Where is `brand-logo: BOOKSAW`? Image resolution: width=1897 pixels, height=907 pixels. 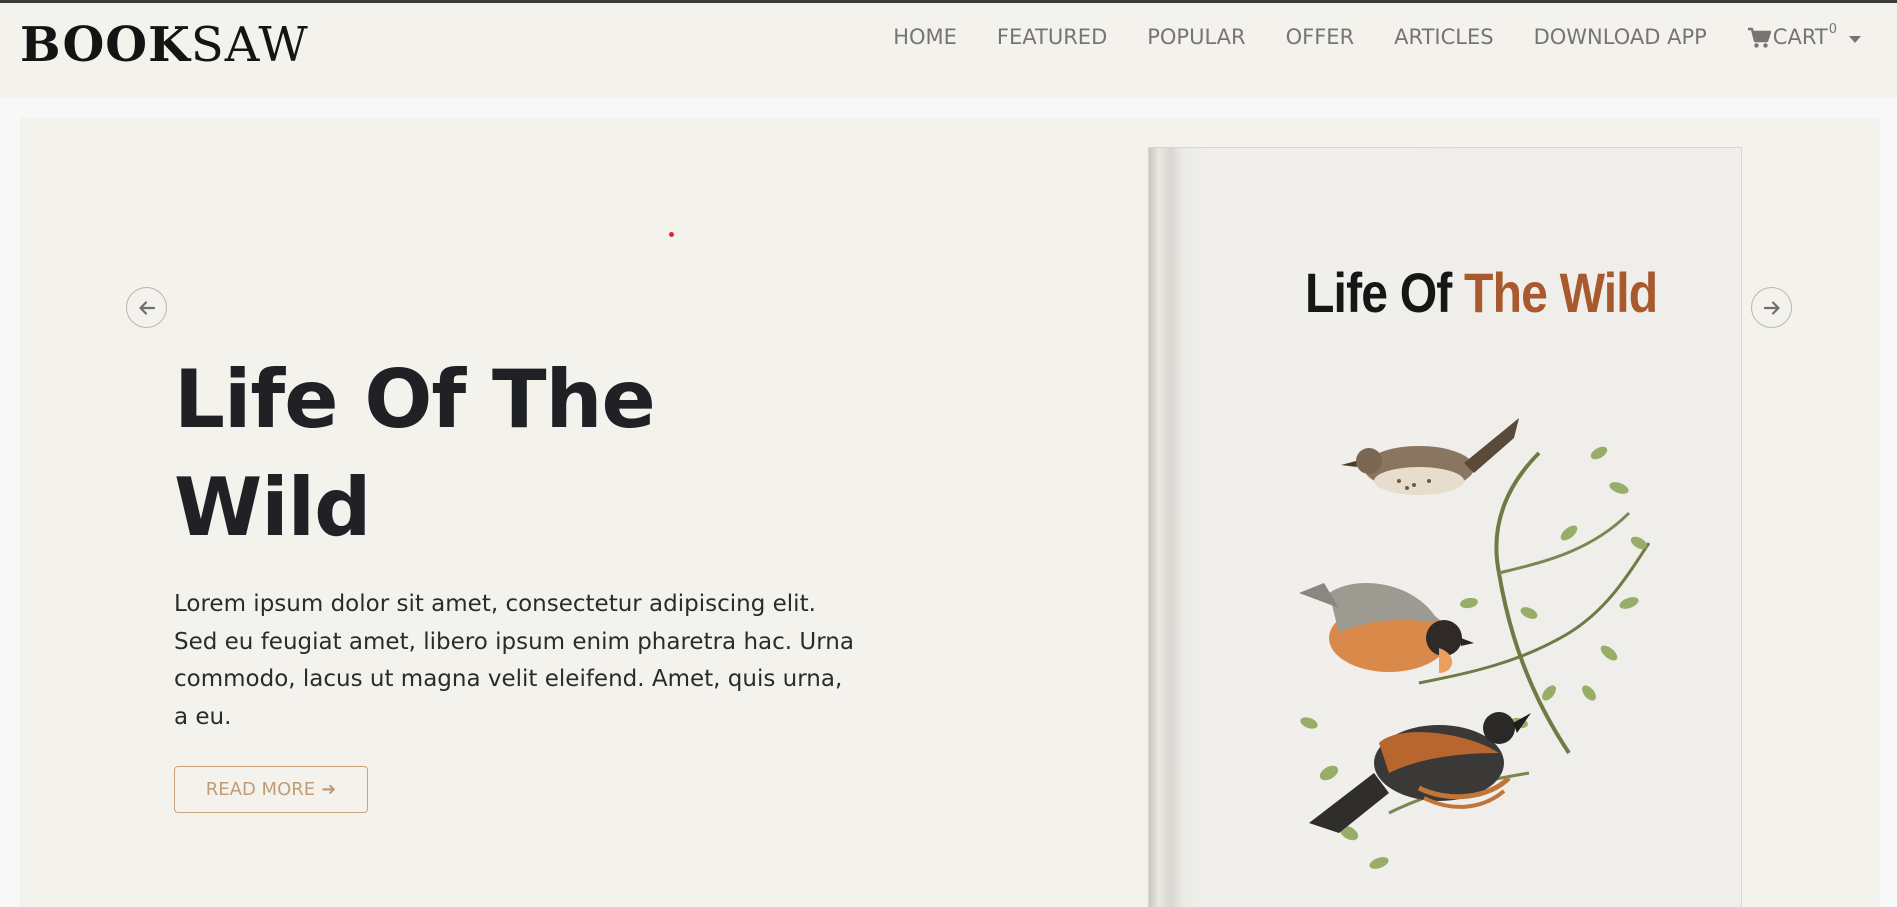 brand-logo: BOOKSAW is located at coordinates (164, 45).